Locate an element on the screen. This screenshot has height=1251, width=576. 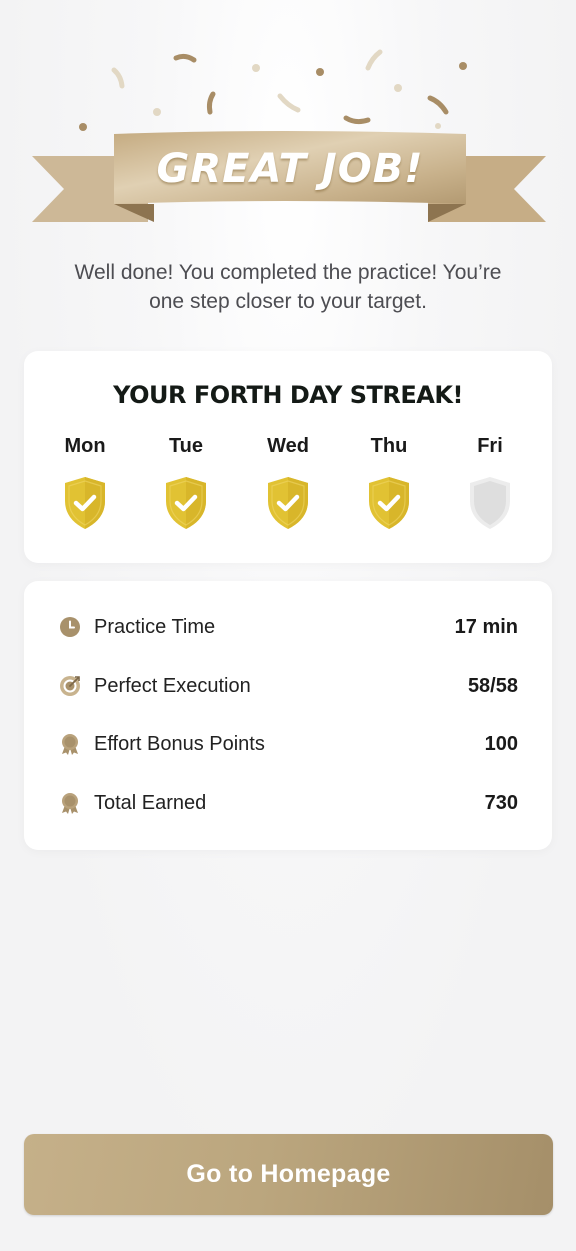
stat-row-practice-time: Practice Time 17 min is located at coordinates (288, 627).